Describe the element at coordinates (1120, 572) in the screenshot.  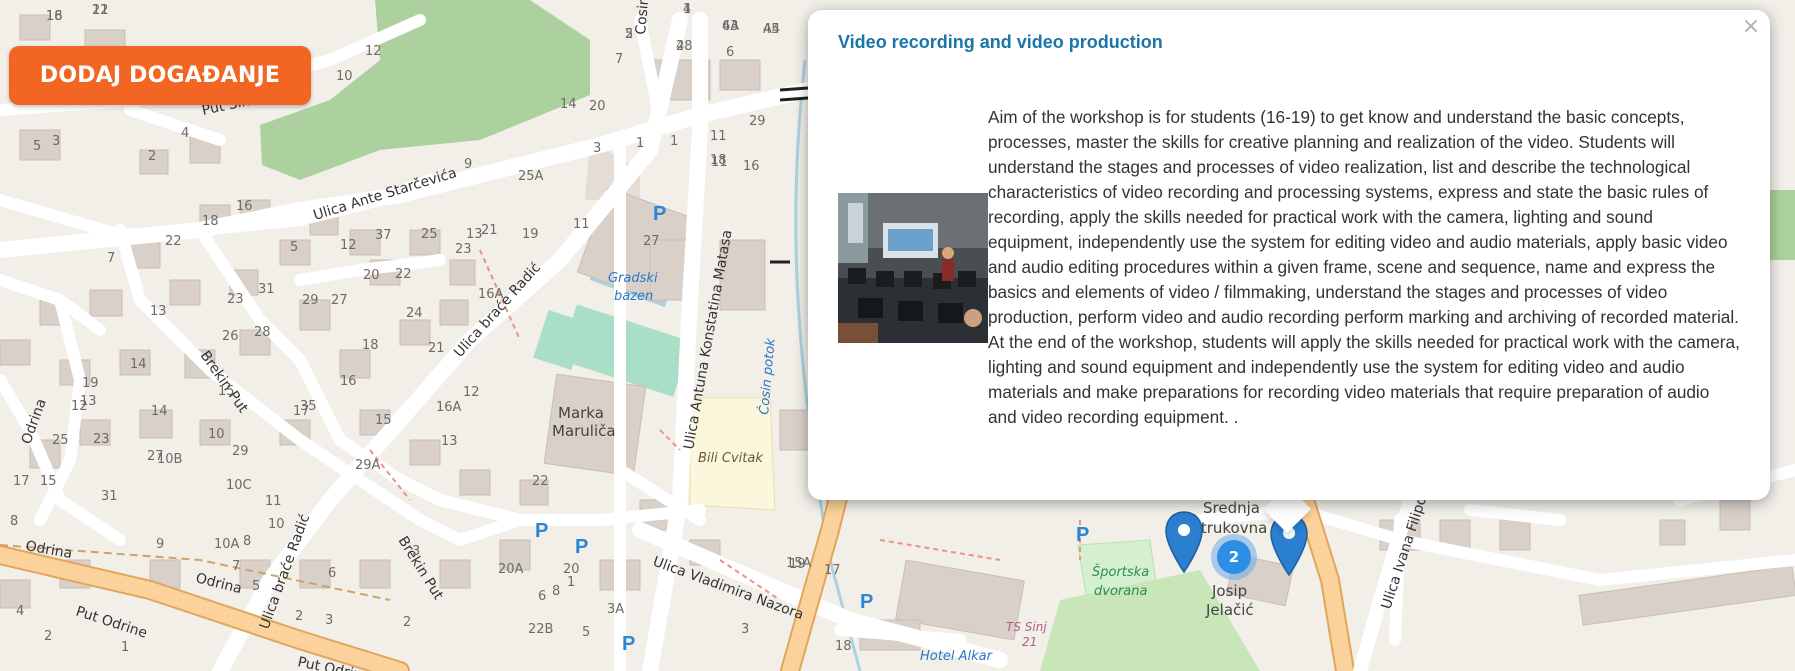
I see `poi-label: Športska` at that location.